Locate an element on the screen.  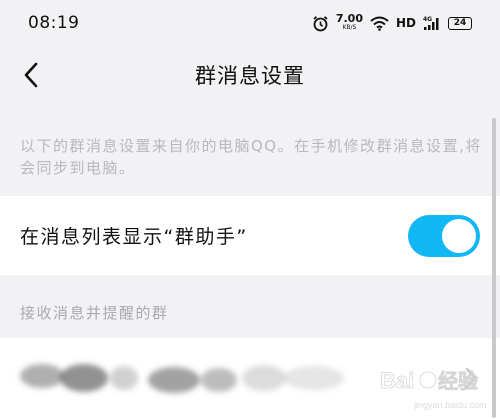
toggle-knob is located at coordinates (459, 235).